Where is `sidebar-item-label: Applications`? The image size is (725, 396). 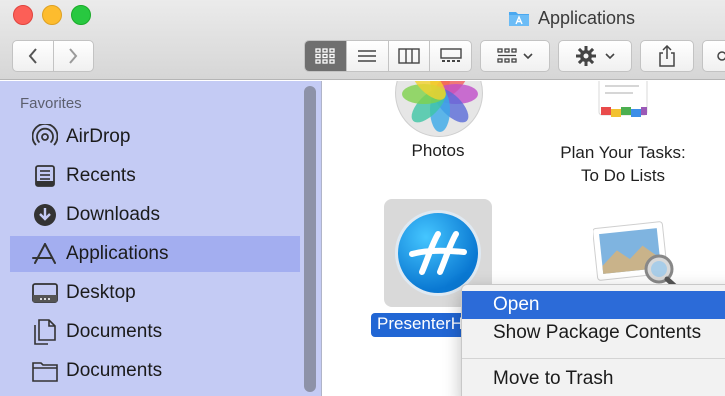 sidebar-item-label: Applications is located at coordinates (117, 253).